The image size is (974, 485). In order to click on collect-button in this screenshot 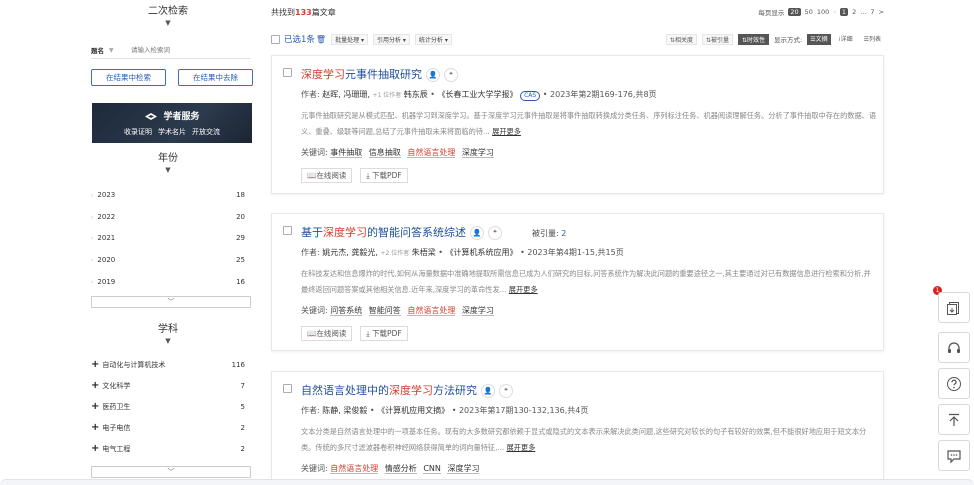, I will do `click(954, 307)`.